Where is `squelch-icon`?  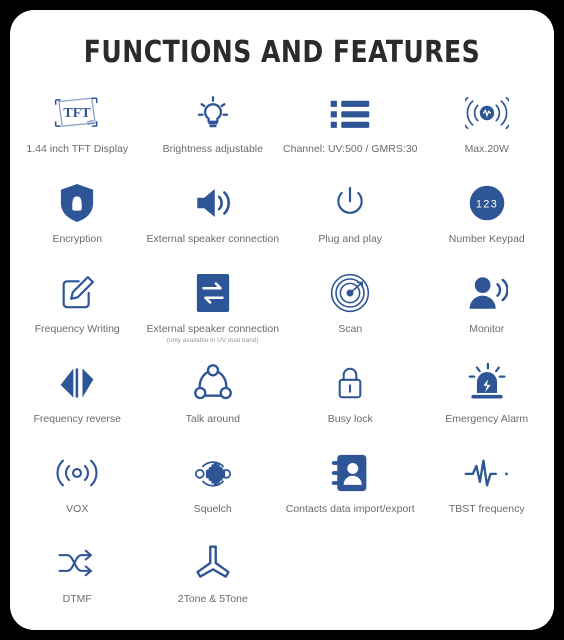 squelch-icon is located at coordinates (213, 473).